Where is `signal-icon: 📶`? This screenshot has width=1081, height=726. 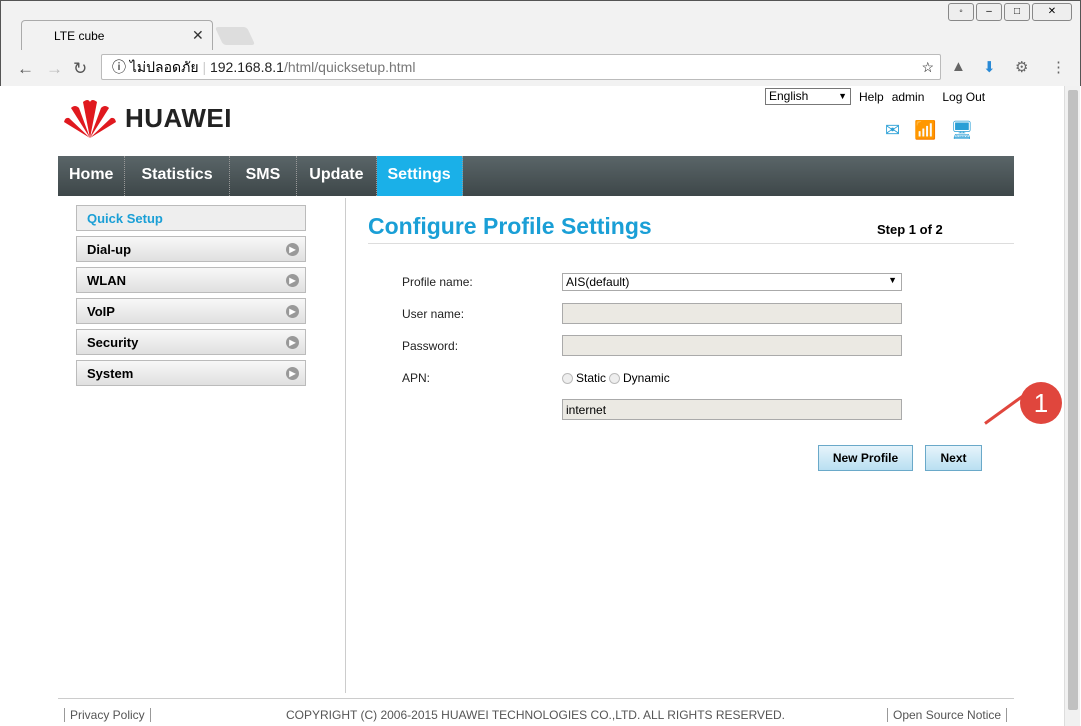
signal-icon: 📶 is located at coordinates (925, 130).